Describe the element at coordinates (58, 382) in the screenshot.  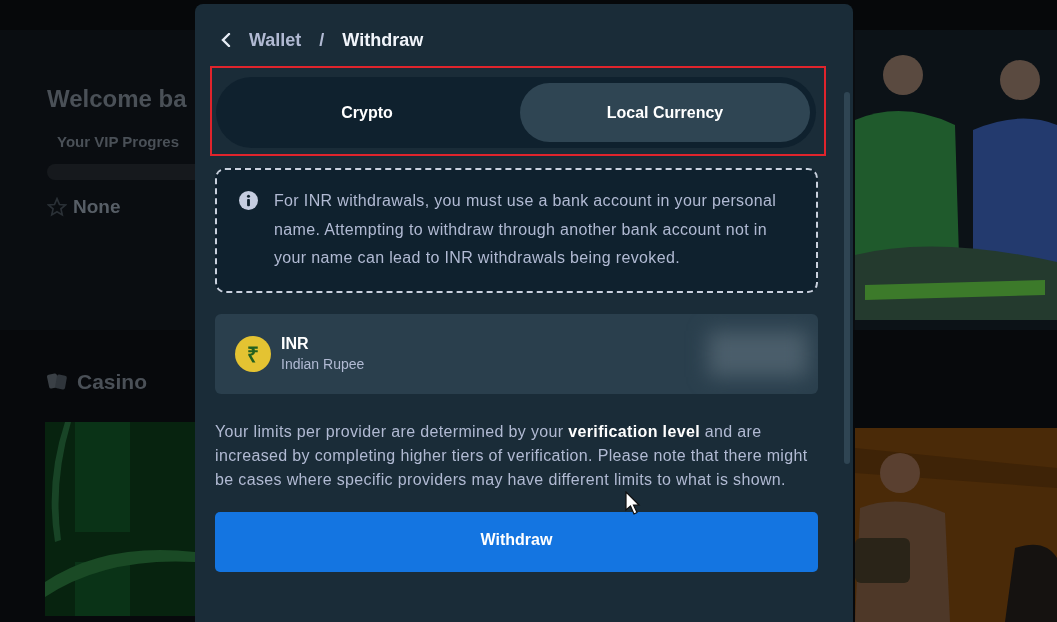
I see `cards-icon` at that location.